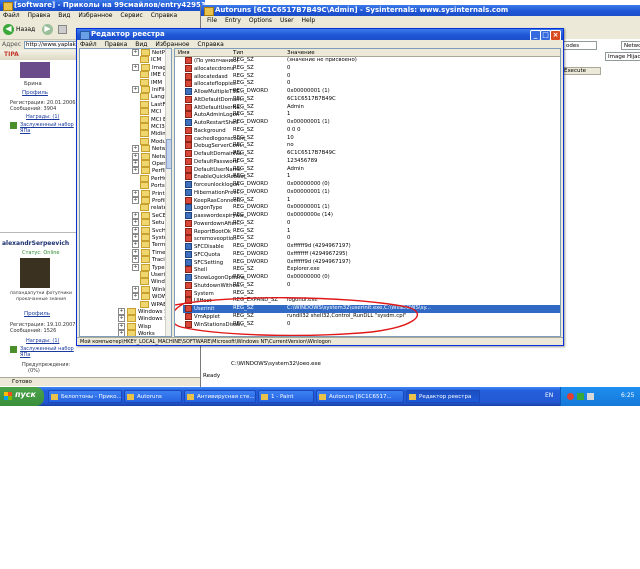  Describe the element at coordinates (371, 239) in the screenshot. I see `registry-value-row: scremoveoption REG_SZ 0` at that location.